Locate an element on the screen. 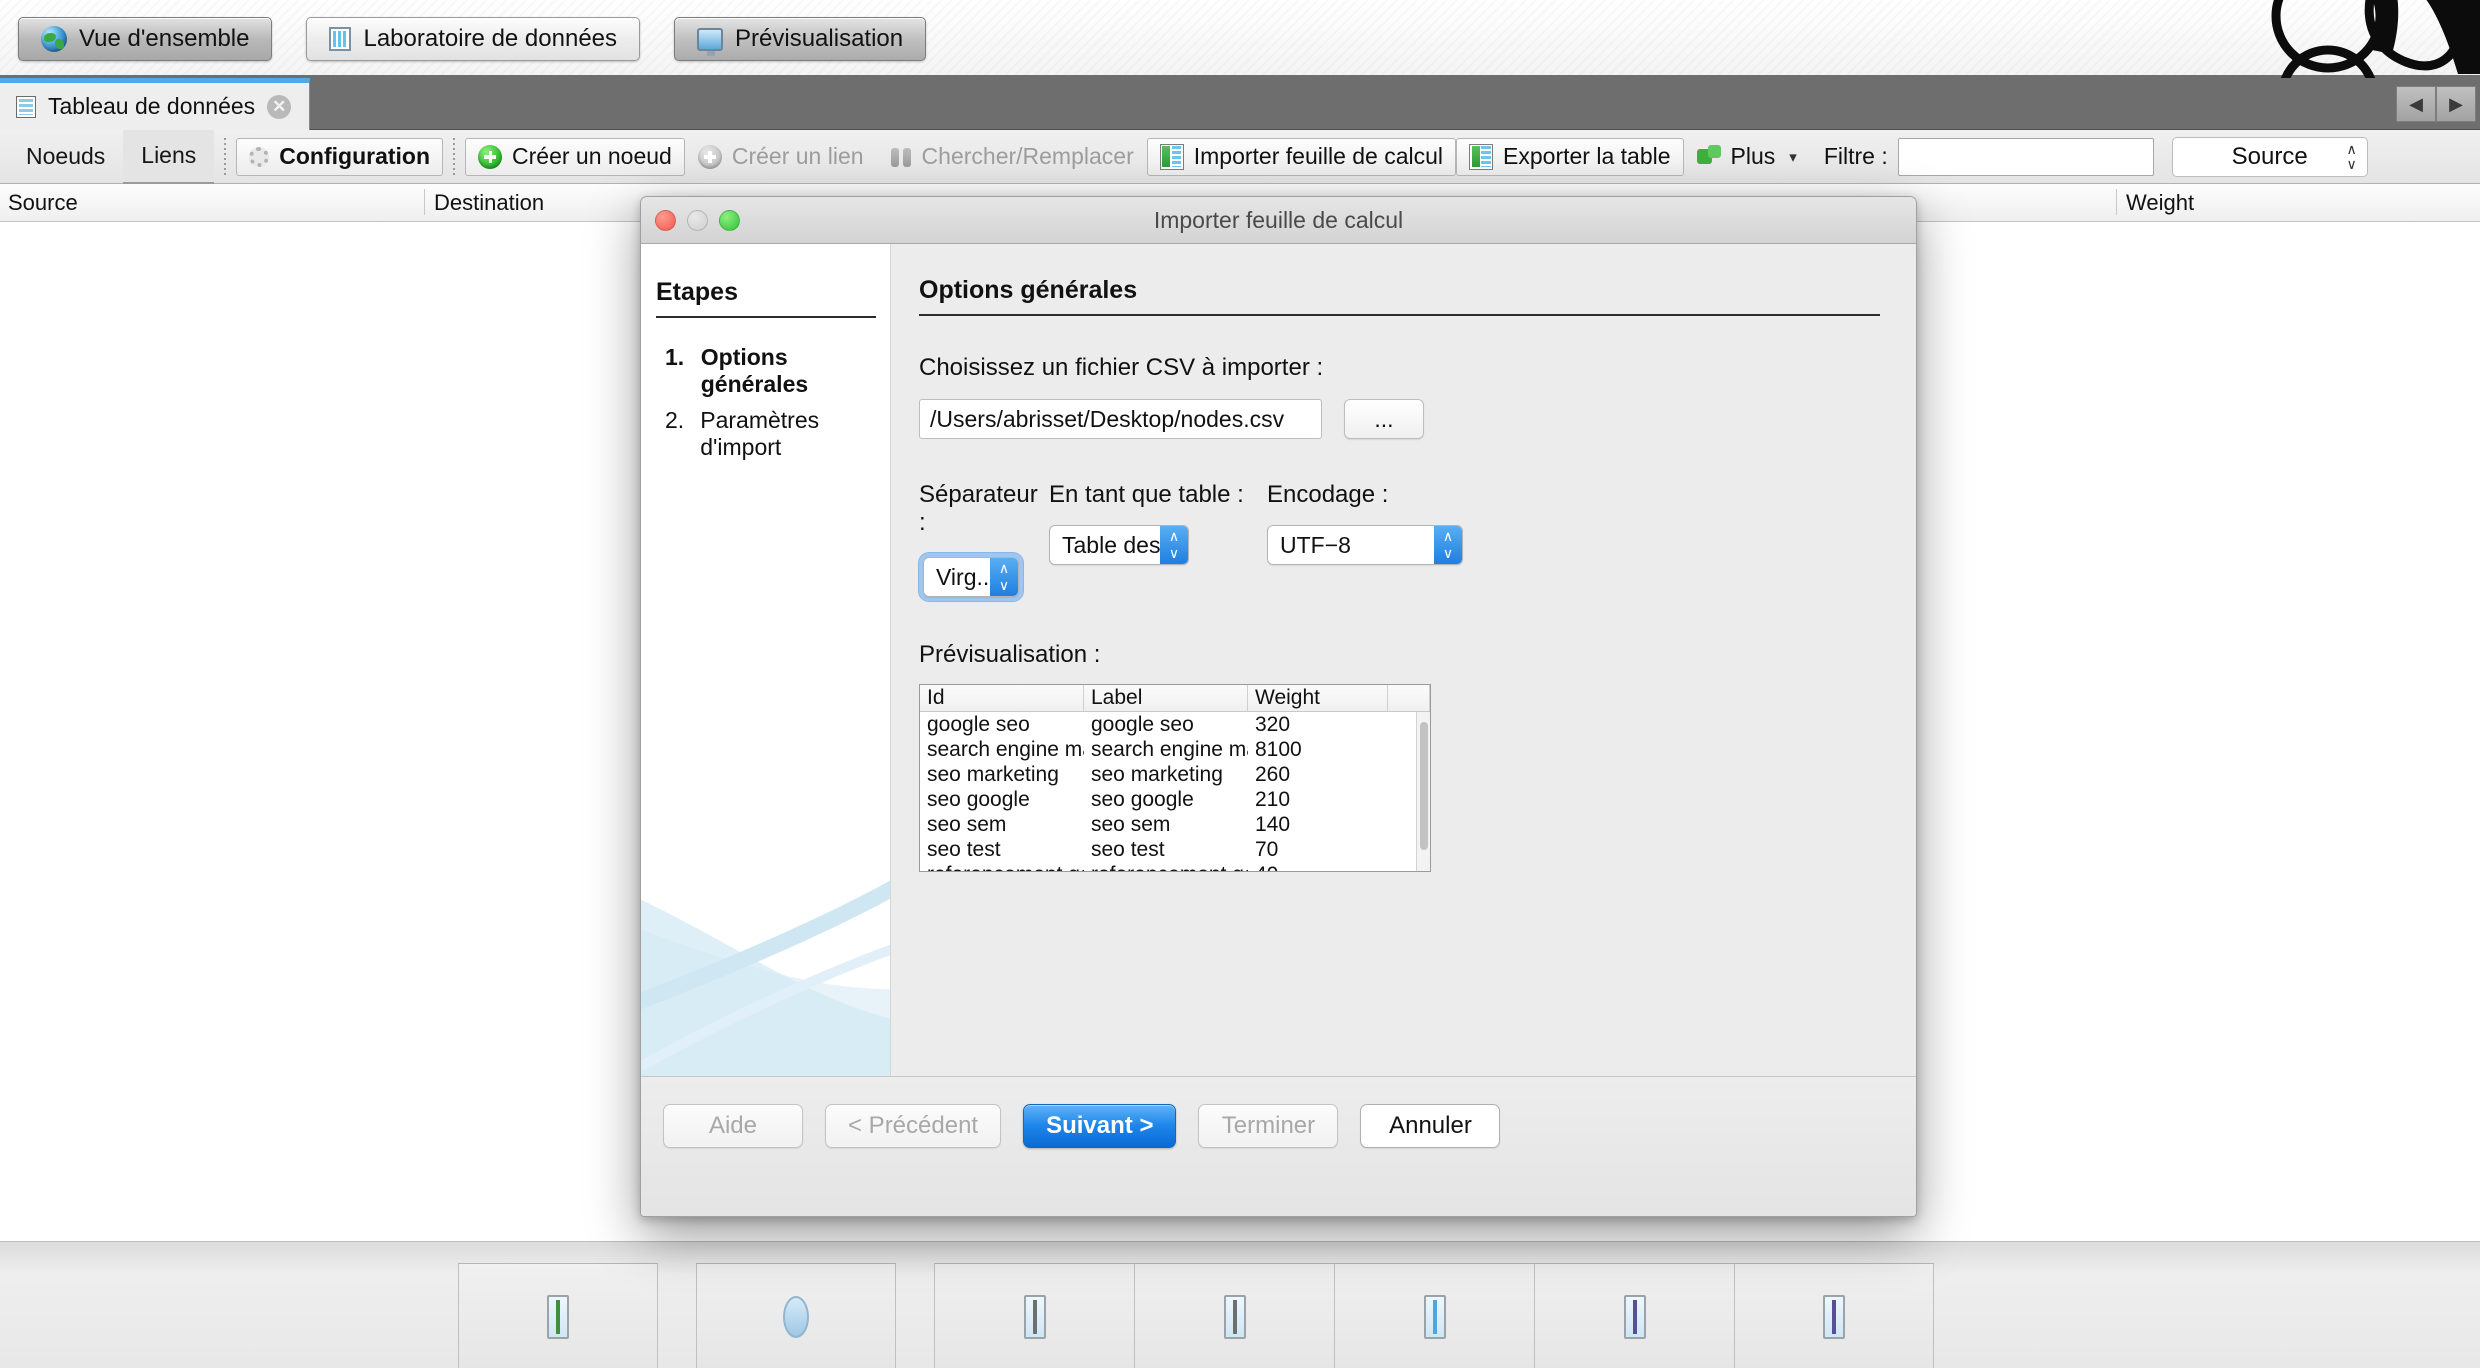 Image resolution: width=2480 pixels, height=1368 pixels. cell-id: google seo is located at coordinates (978, 724).